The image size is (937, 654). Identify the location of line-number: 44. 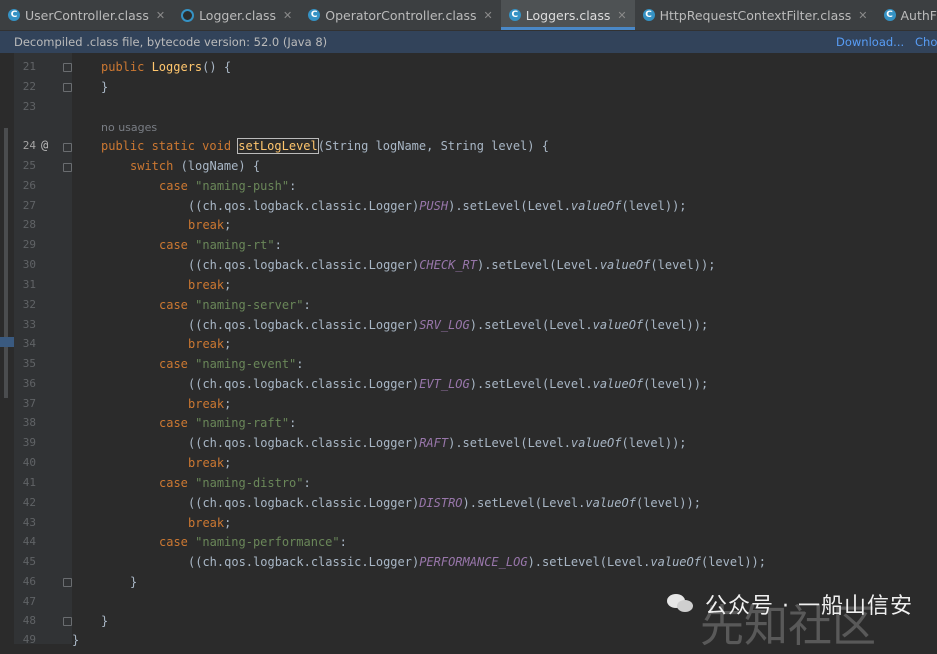
(25, 541).